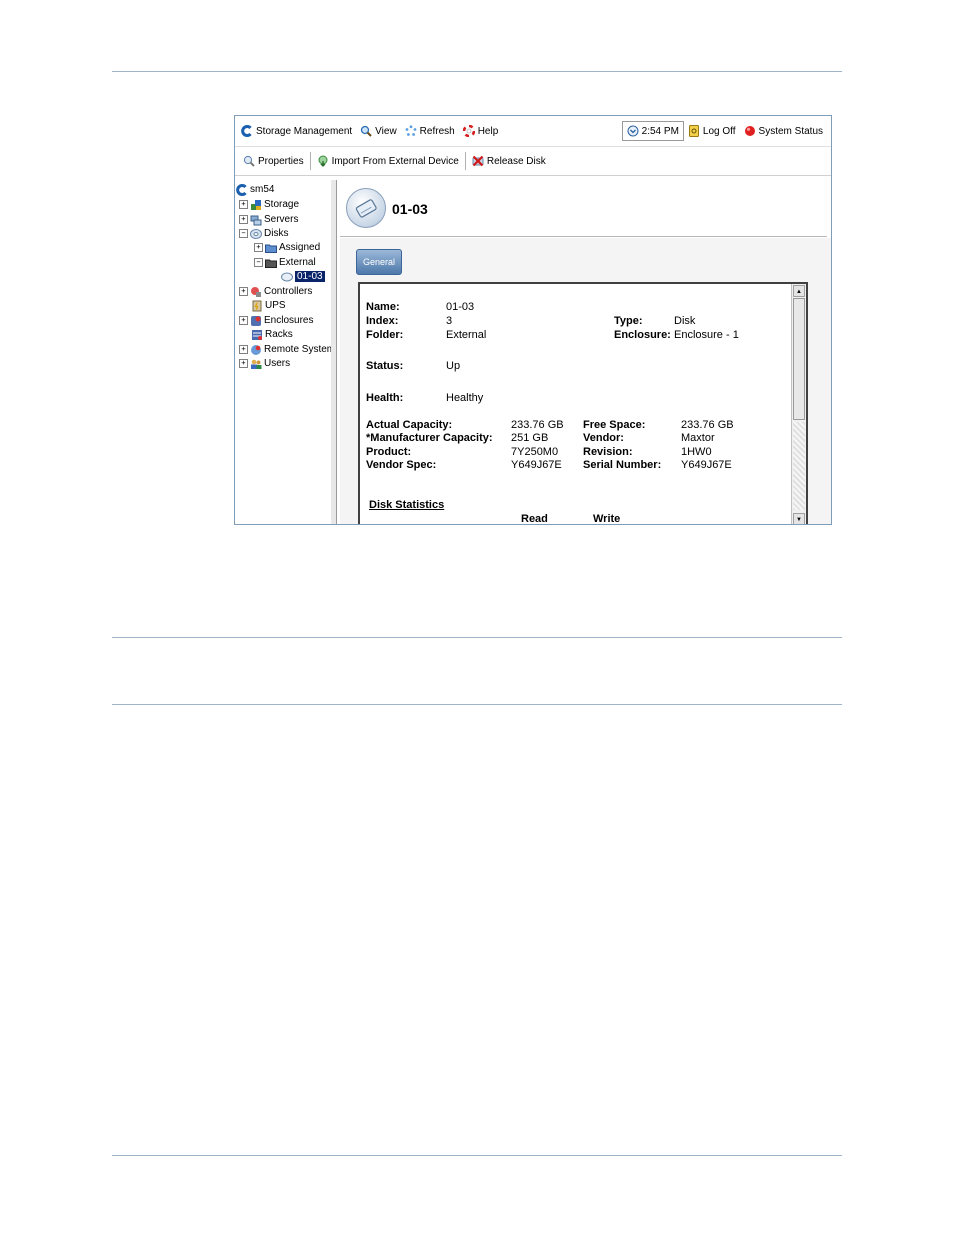 The height and width of the screenshot is (1235, 954). I want to click on refresh-button: Refresh, so click(430, 131).